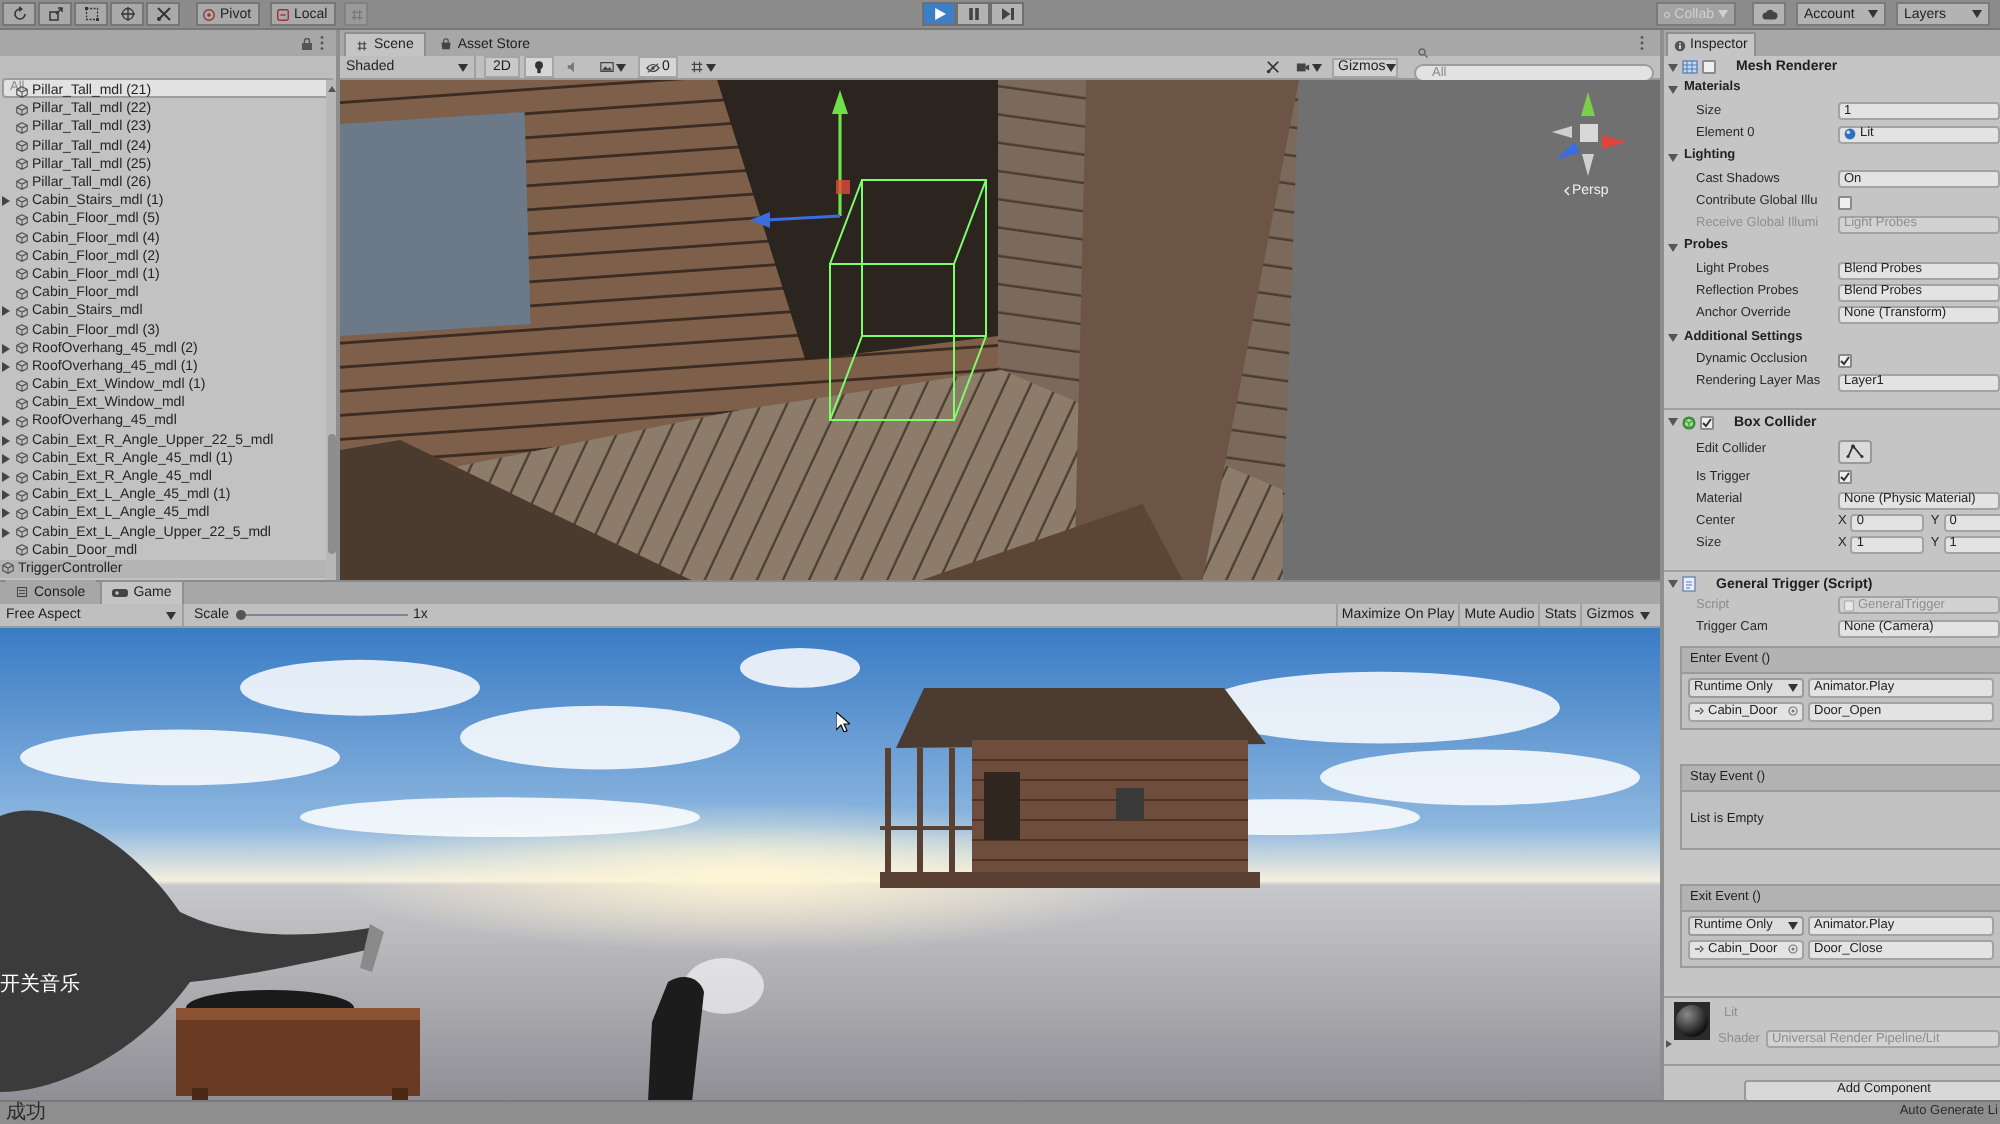 This screenshot has height=1124, width=2000. Describe the element at coordinates (22, 592) in the screenshot. I see `list-icon` at that location.